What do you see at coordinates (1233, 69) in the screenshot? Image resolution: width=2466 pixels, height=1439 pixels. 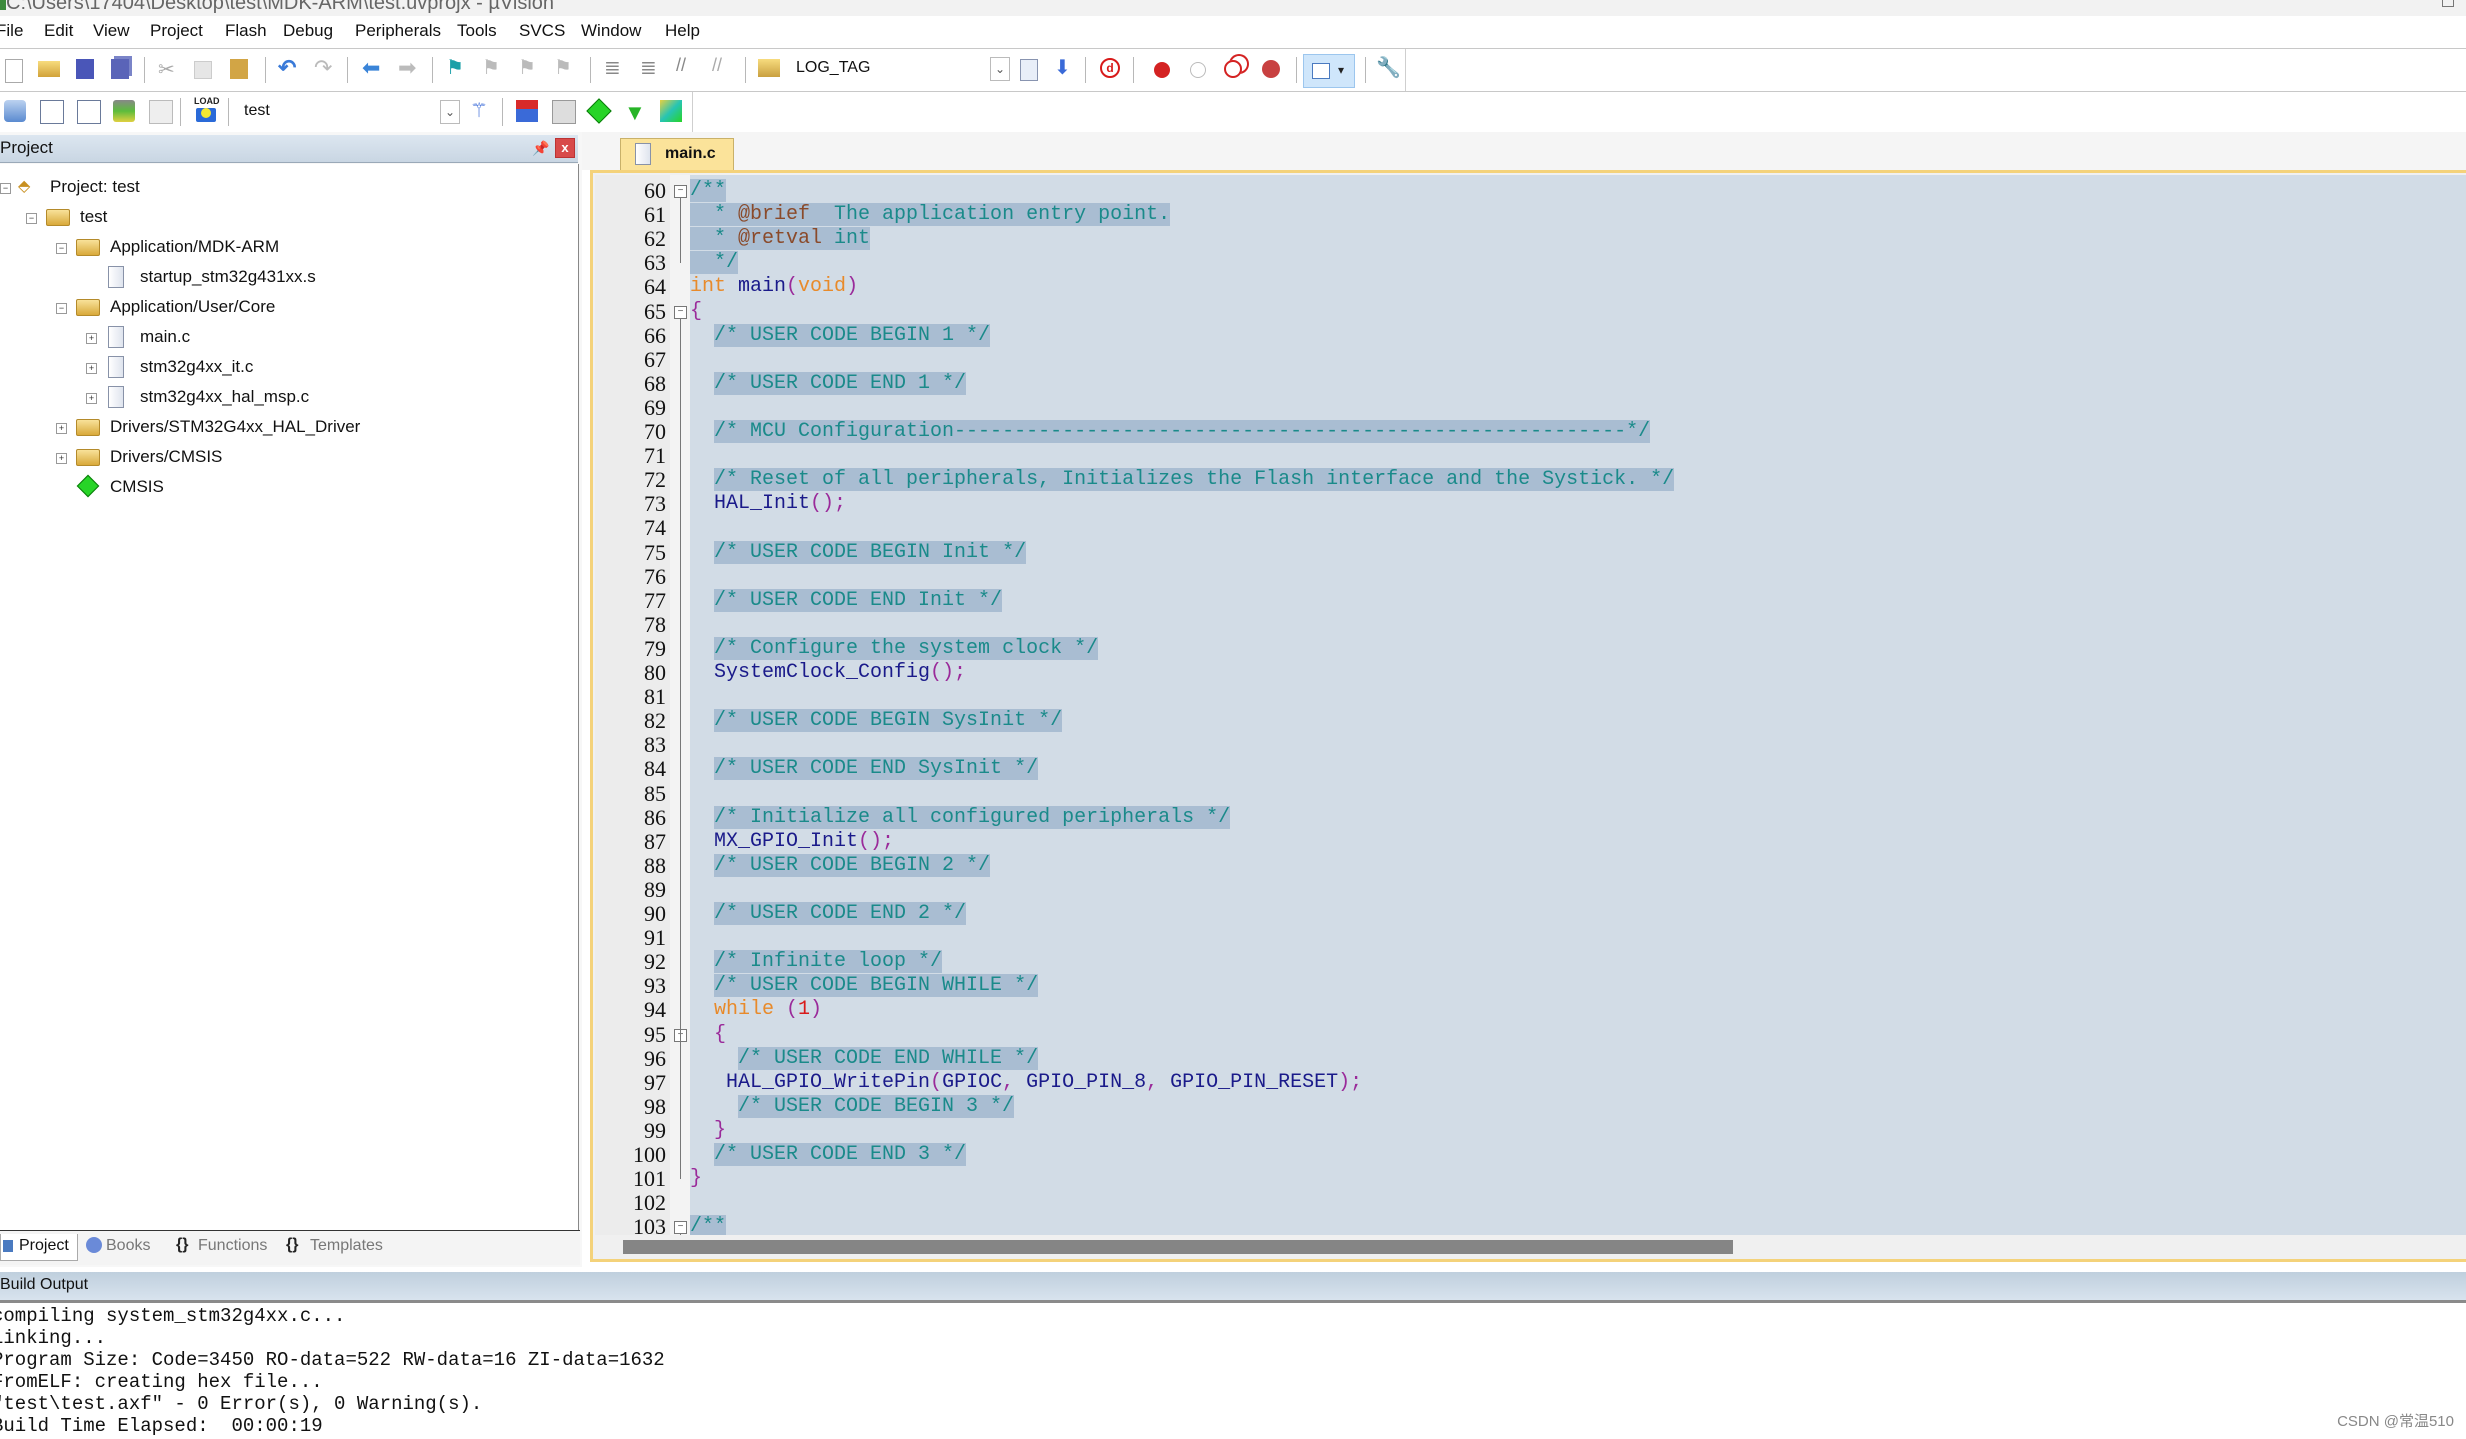 I see `breakpoint-disable-all-icon` at bounding box center [1233, 69].